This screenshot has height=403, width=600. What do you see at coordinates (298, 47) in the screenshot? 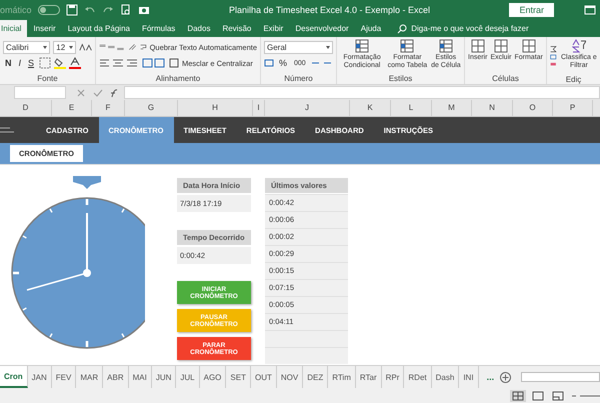
I see `number-format-dropdown: Geral` at bounding box center [298, 47].